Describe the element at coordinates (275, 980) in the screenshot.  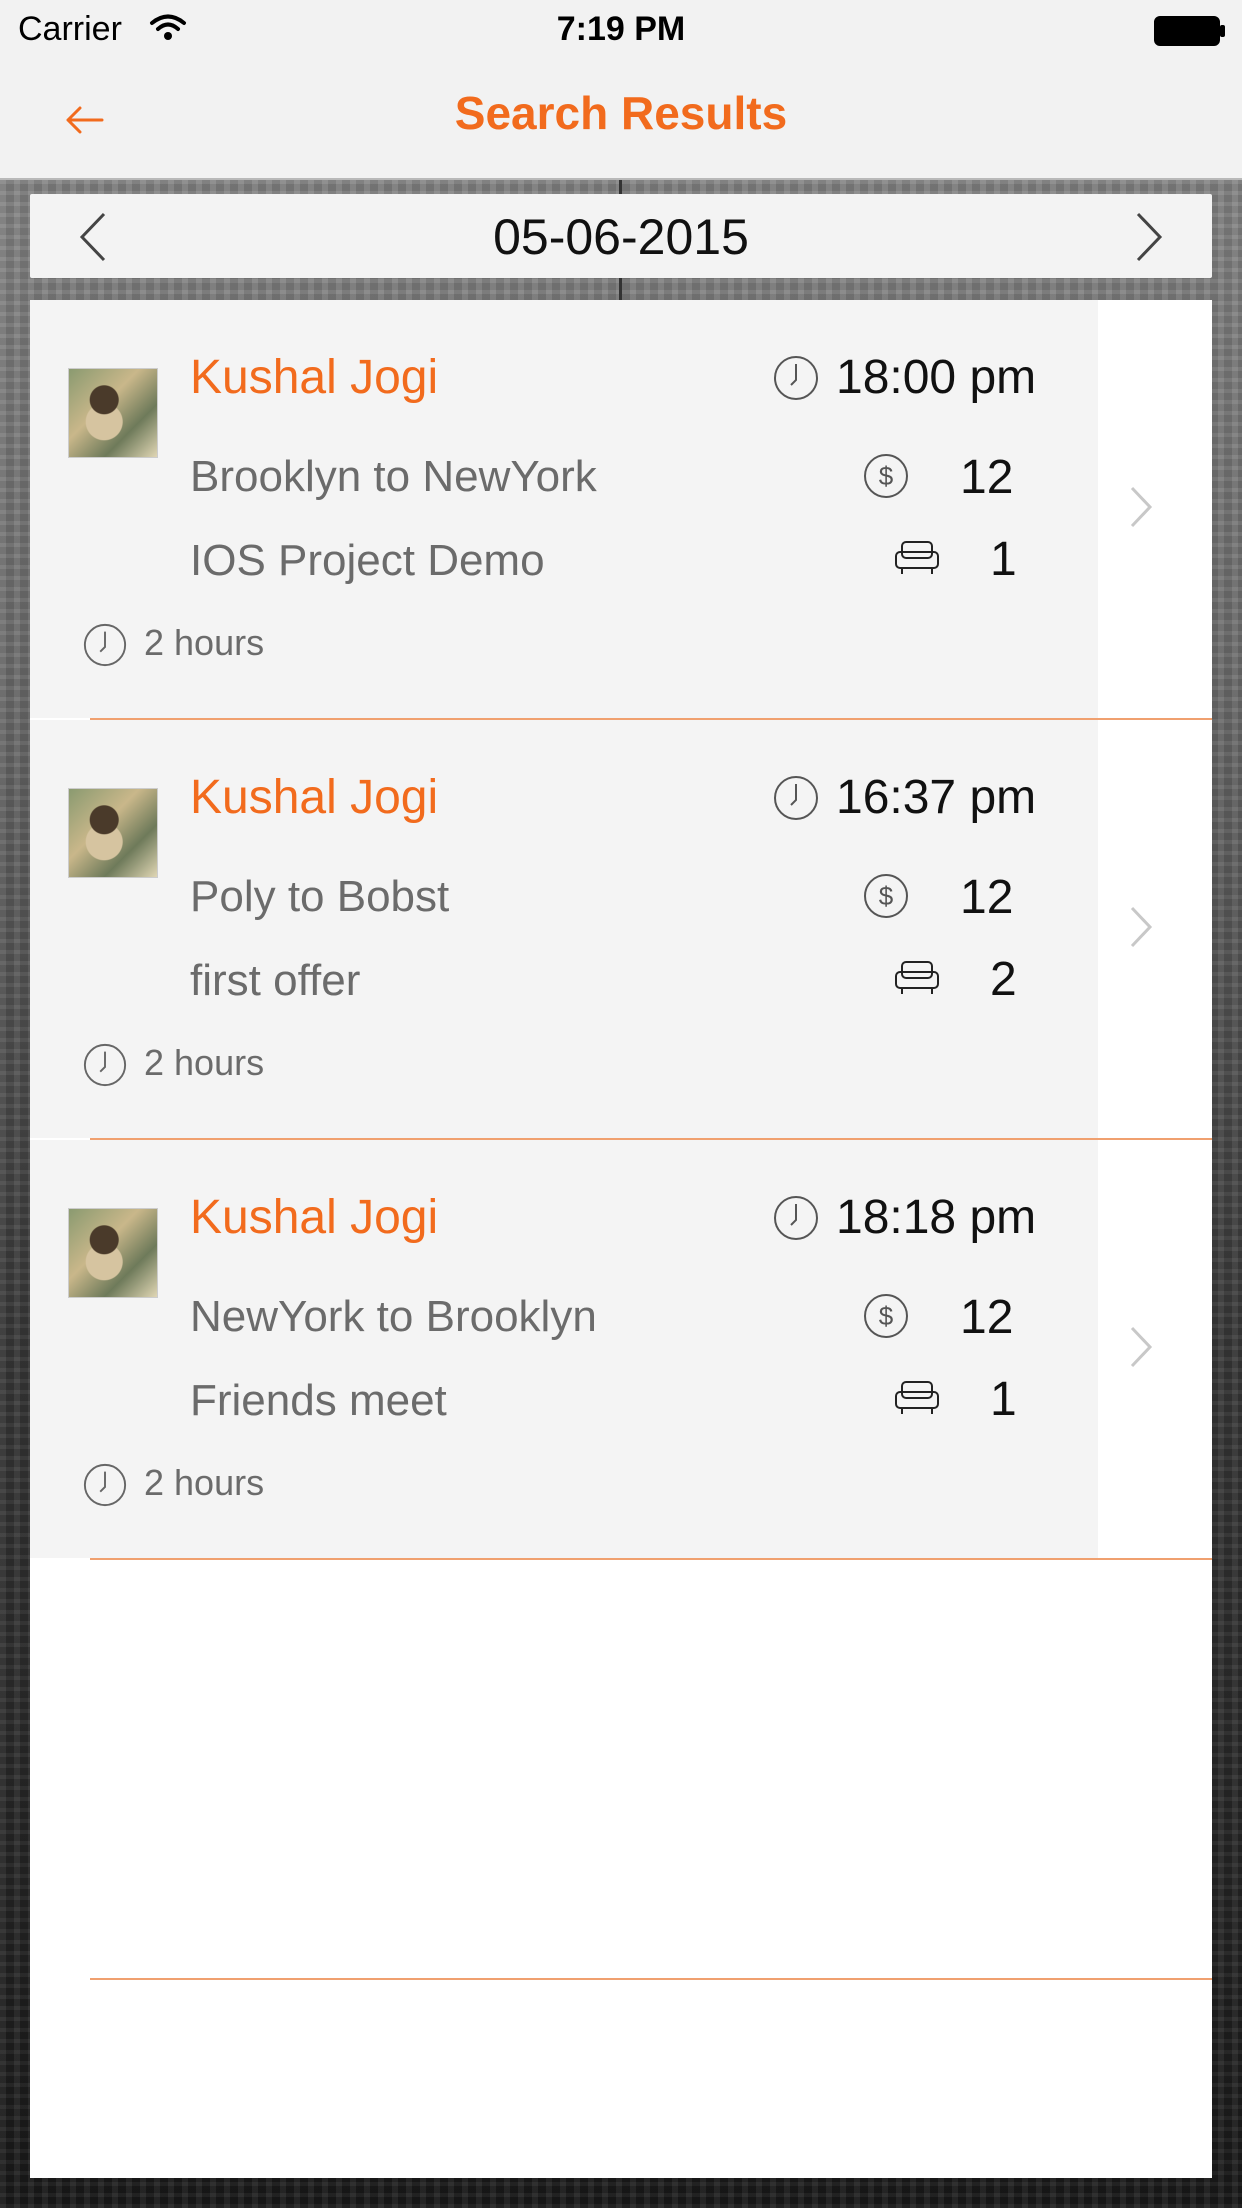
I see `description-text: first offer` at that location.